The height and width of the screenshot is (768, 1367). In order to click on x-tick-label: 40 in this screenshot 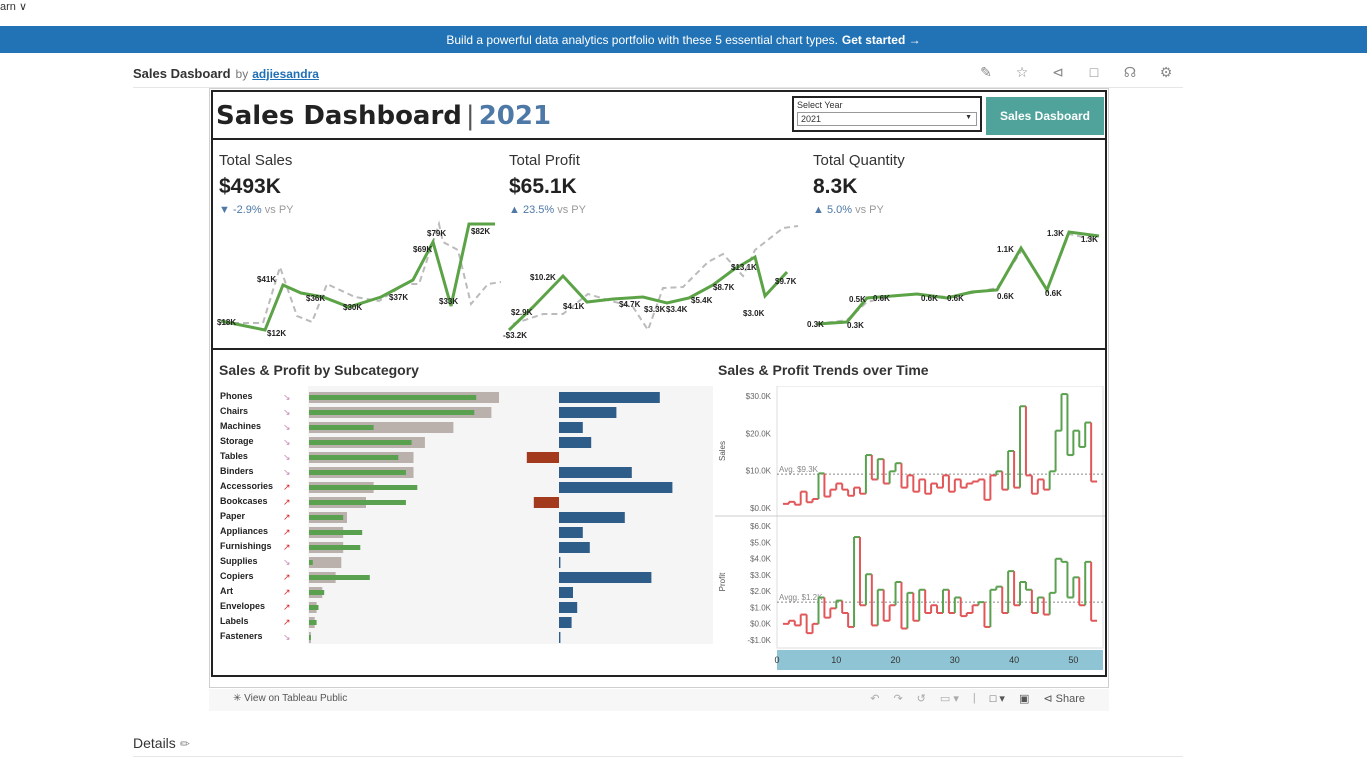, I will do `click(1014, 660)`.